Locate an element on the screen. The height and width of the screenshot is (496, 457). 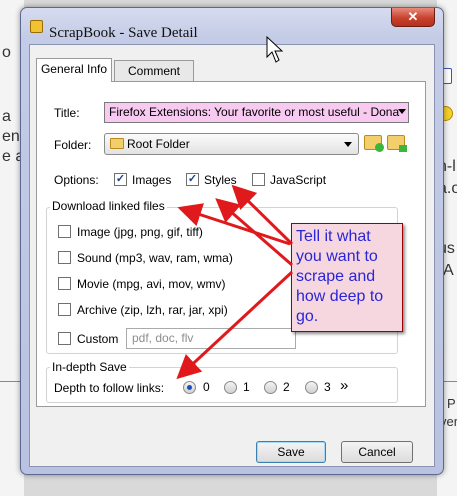
arrow-to-depth-options is located at coordinates (235, 325).